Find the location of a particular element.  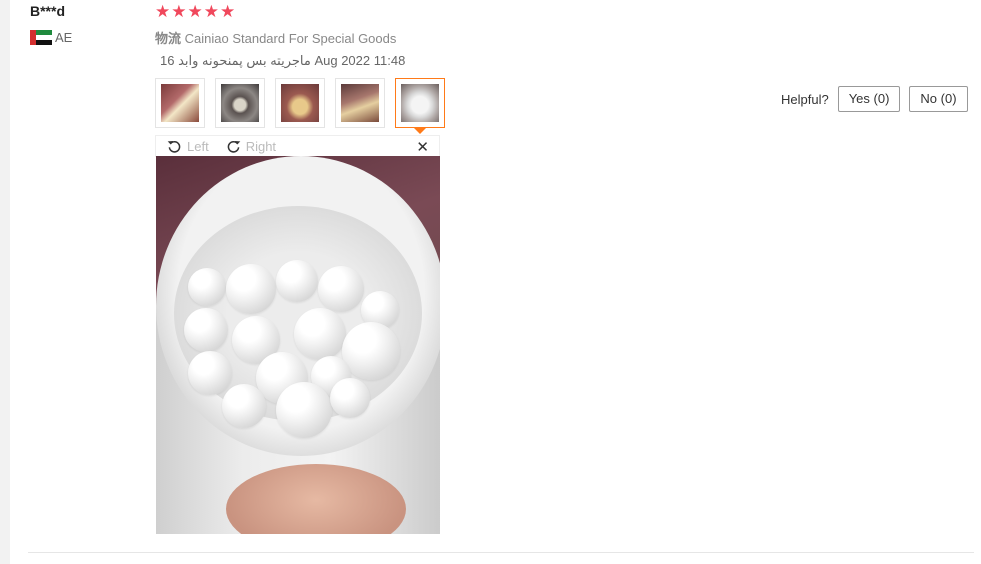

helpful-votes: Helpful? Yes (0) No (0) is located at coordinates (874, 99).